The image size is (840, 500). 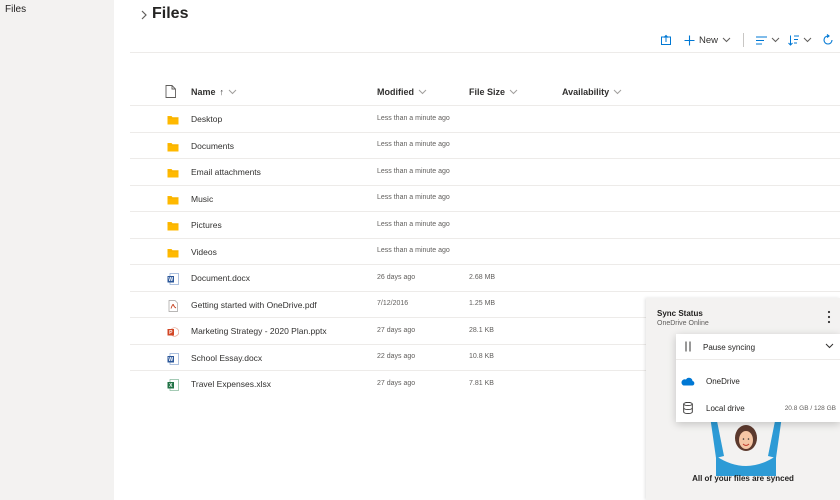 I want to click on file-modified: 7/12/2016, so click(x=393, y=303).